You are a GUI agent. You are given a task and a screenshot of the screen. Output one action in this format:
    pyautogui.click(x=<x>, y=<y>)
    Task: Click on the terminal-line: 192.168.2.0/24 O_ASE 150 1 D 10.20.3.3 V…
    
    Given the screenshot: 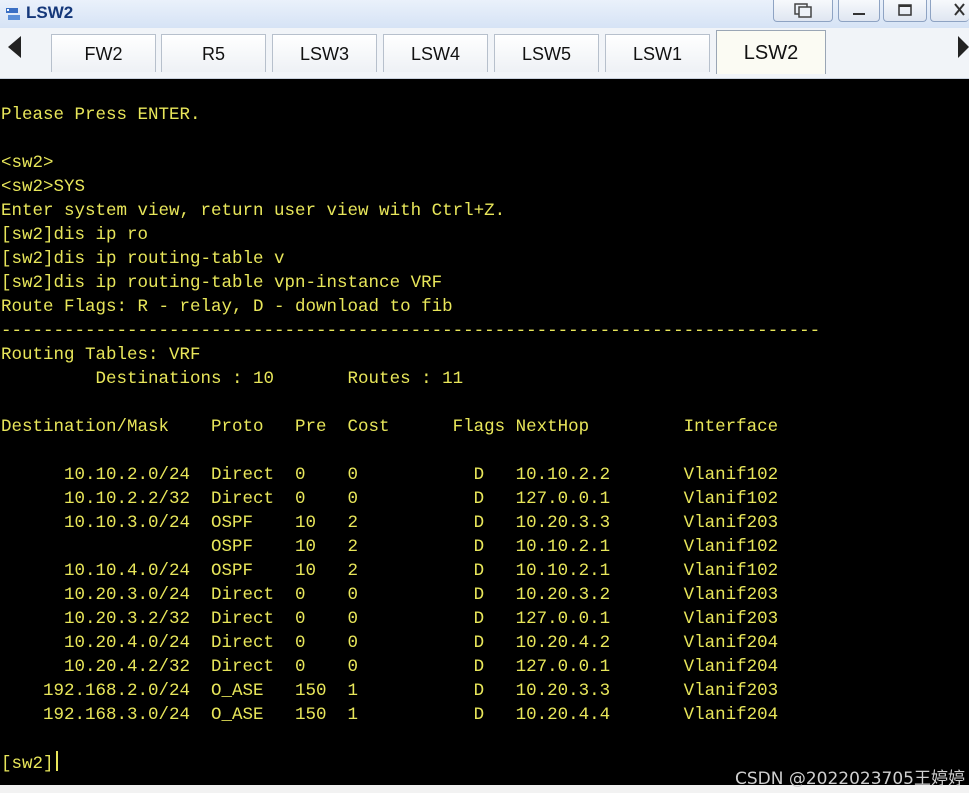 What is the action you would take?
    pyautogui.click(x=390, y=691)
    